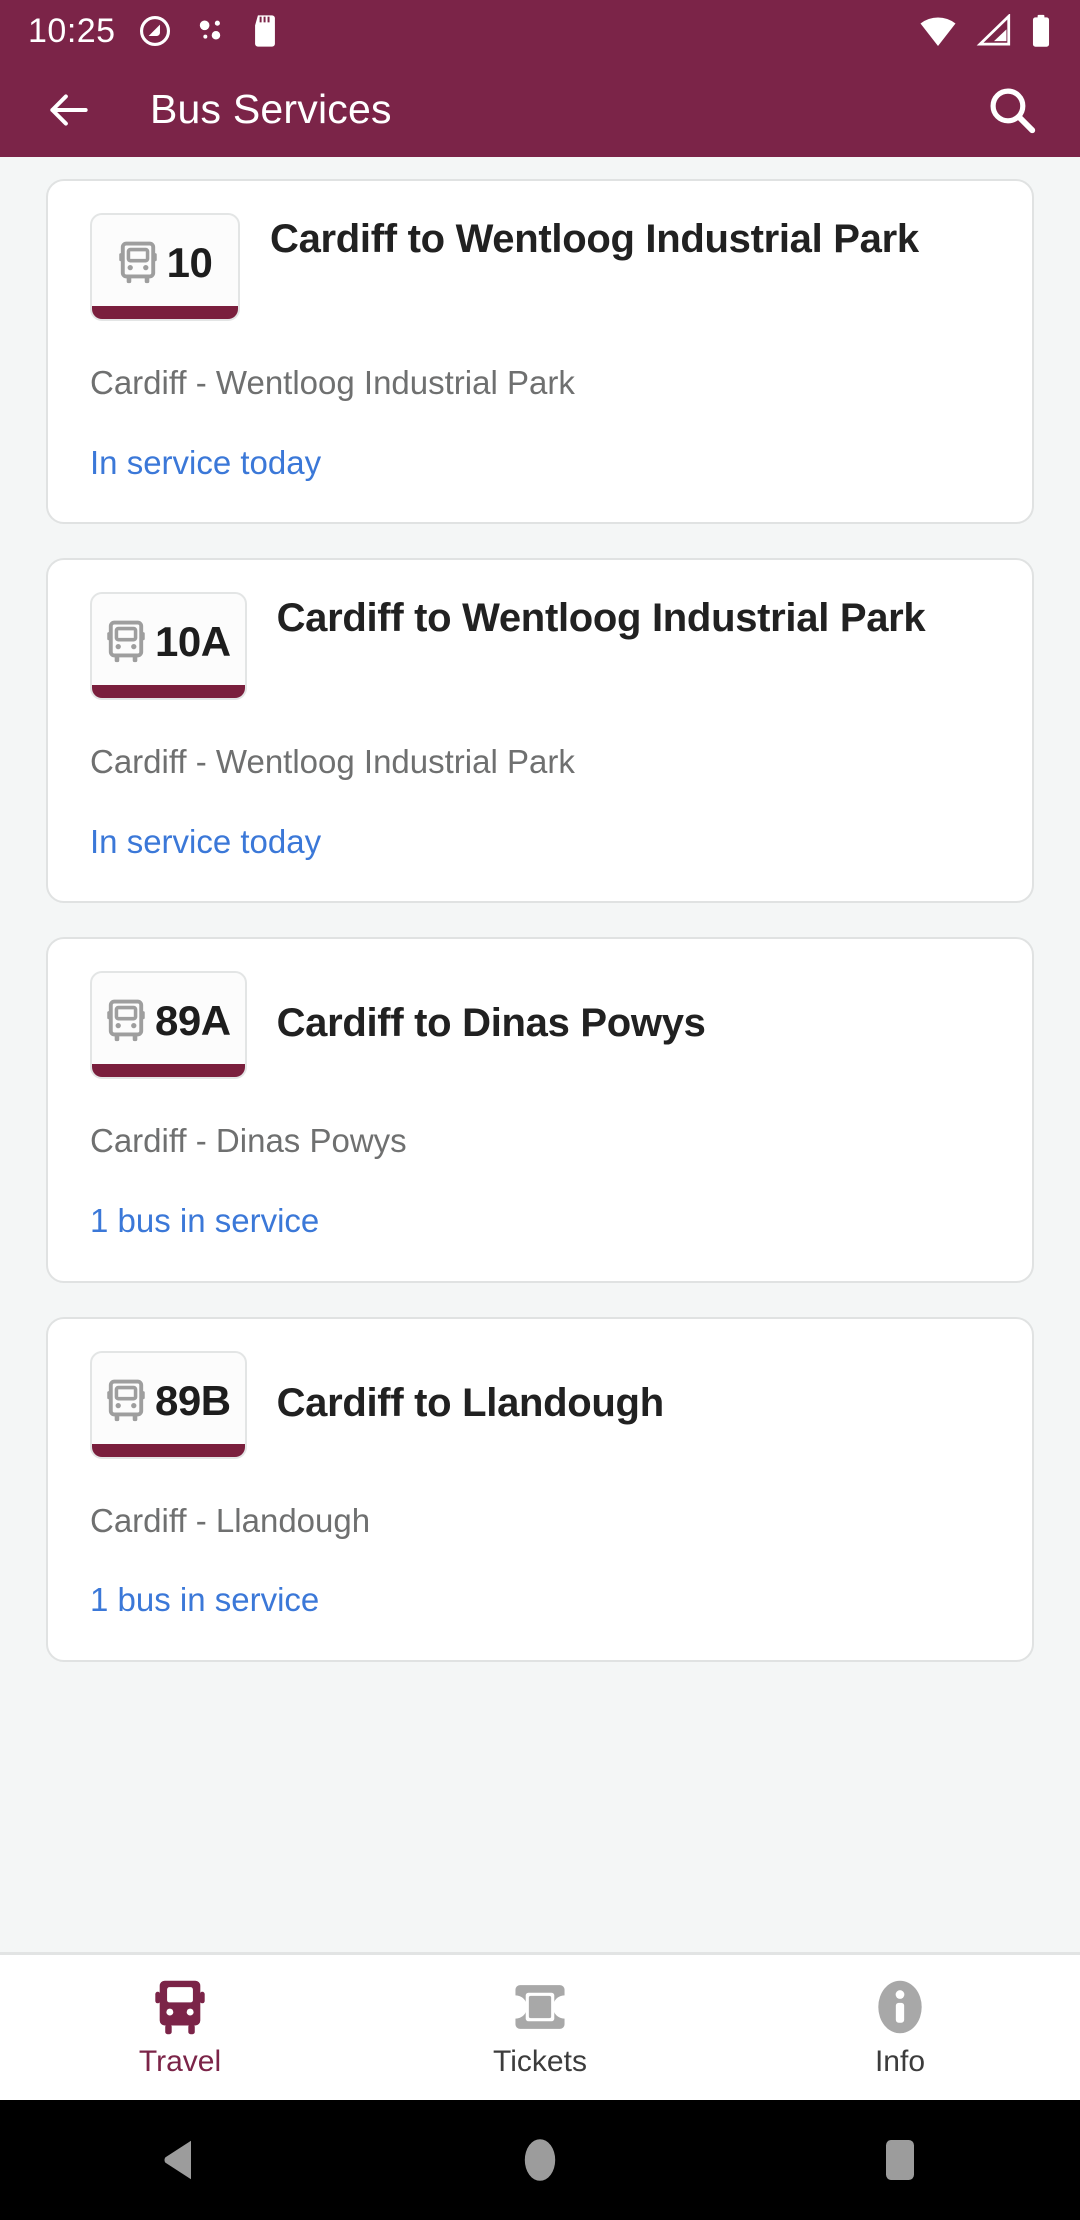 Image resolution: width=1080 pixels, height=2220 pixels. Describe the element at coordinates (193, 1400) in the screenshot. I see `route-number: 89B` at that location.